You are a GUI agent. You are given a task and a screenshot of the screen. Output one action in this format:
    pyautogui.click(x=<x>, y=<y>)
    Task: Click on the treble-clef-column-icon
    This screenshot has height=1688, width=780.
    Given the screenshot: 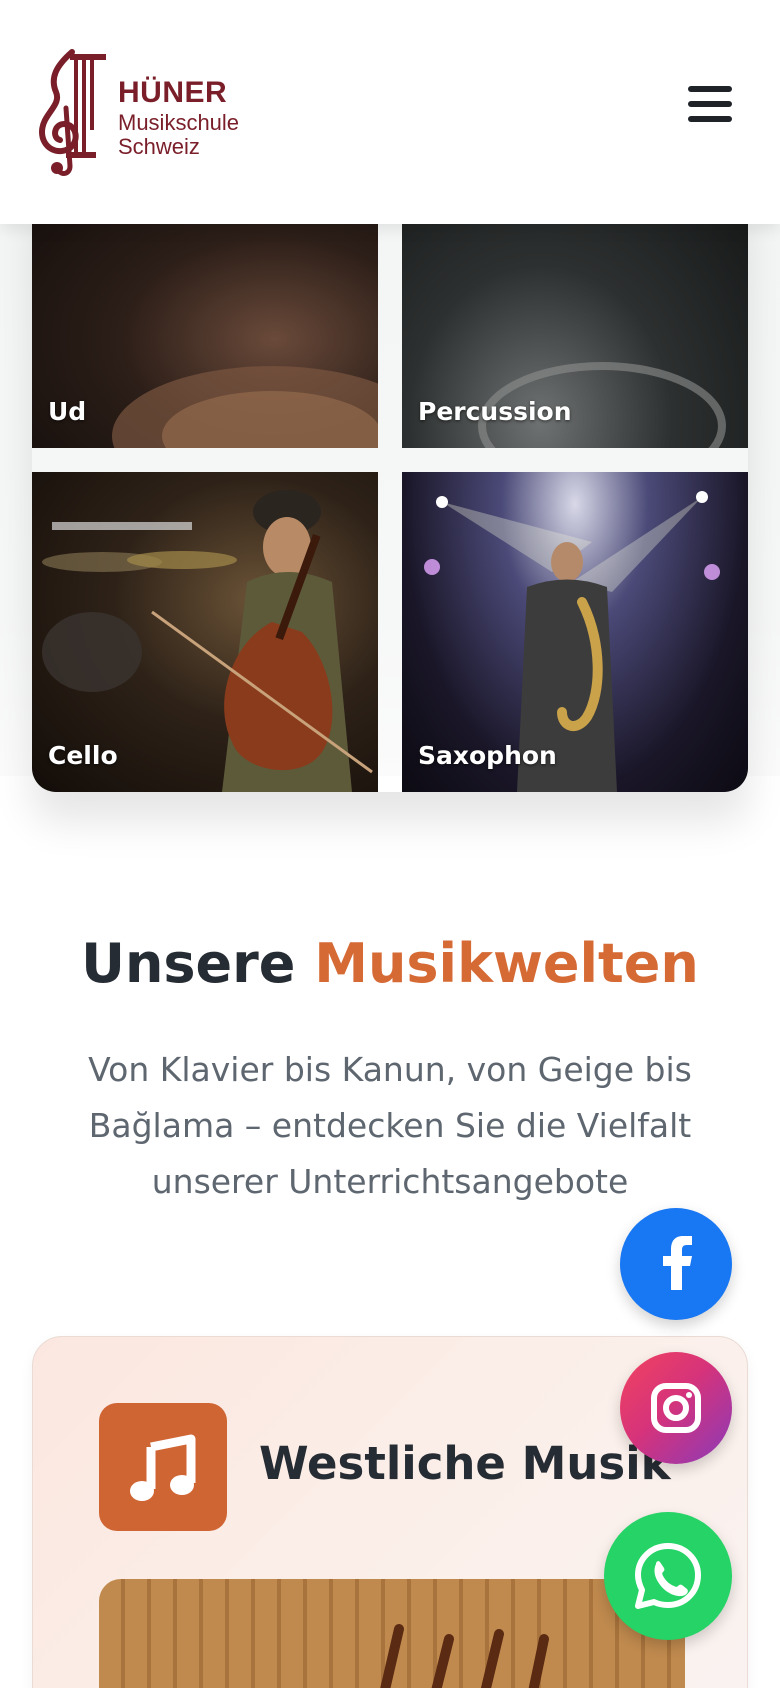 What is the action you would take?
    pyautogui.click(x=72, y=112)
    